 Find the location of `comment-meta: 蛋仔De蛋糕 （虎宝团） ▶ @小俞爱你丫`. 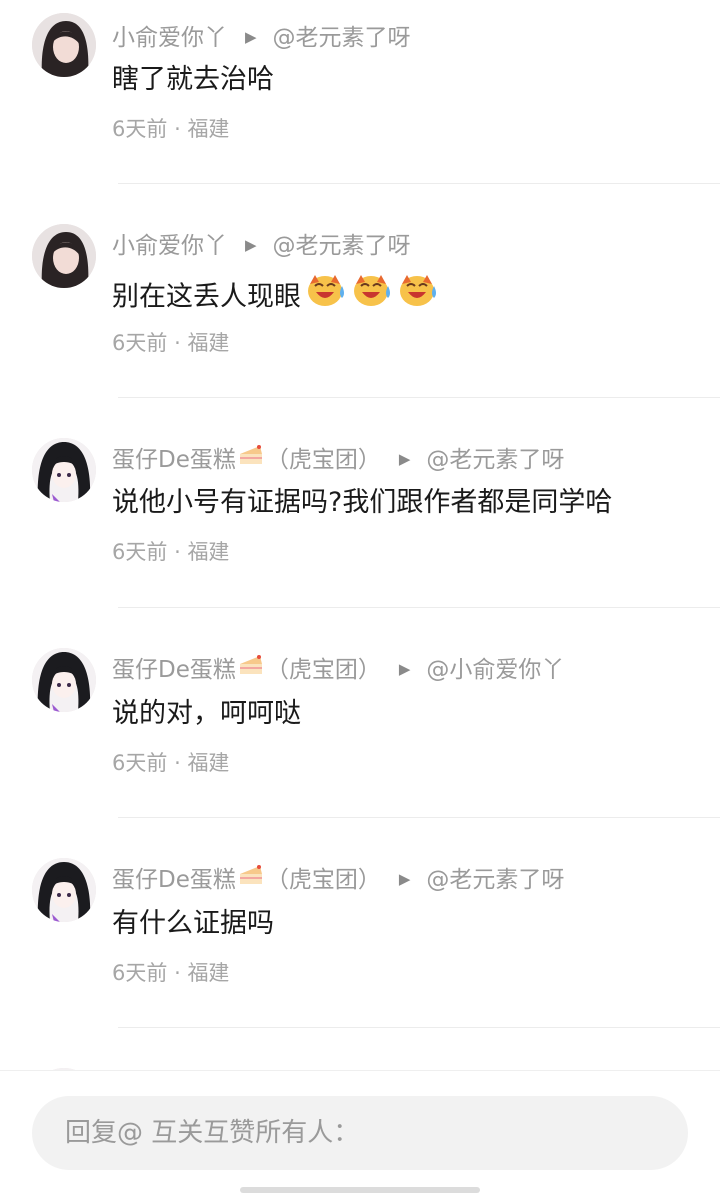

comment-meta: 蛋仔De蛋糕 （虎宝团） ▶ @小俞爱你丫 is located at coordinates (338, 670).